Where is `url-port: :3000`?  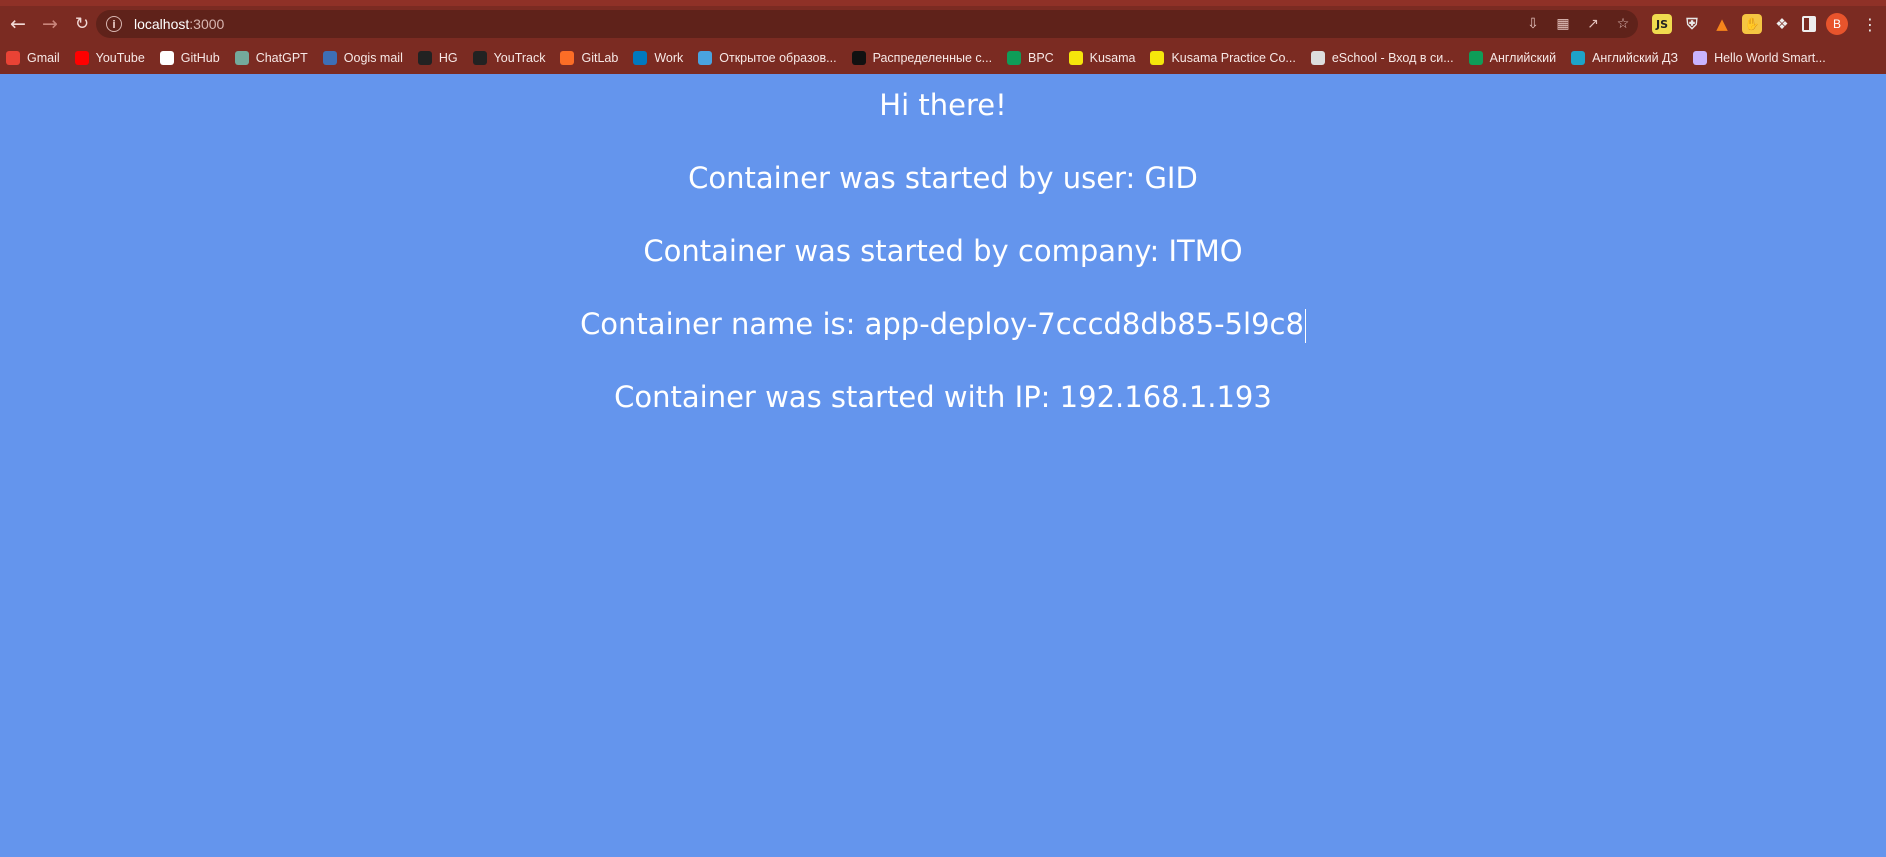
url-port: :3000 is located at coordinates (207, 24).